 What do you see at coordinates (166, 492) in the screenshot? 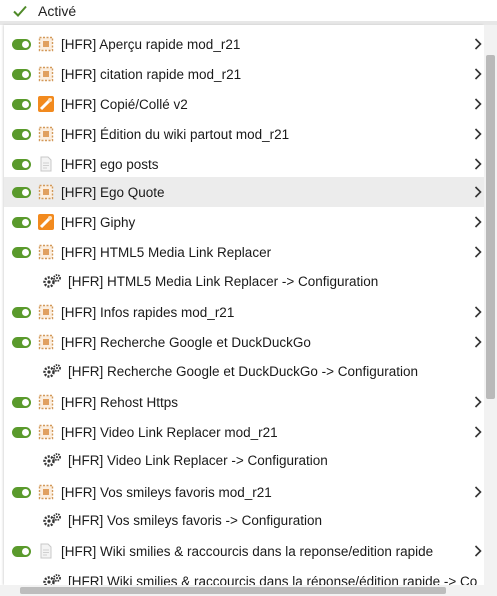
I see `menu-item-label: [HFR] Vos smileys favoris mod_r21` at bounding box center [166, 492].